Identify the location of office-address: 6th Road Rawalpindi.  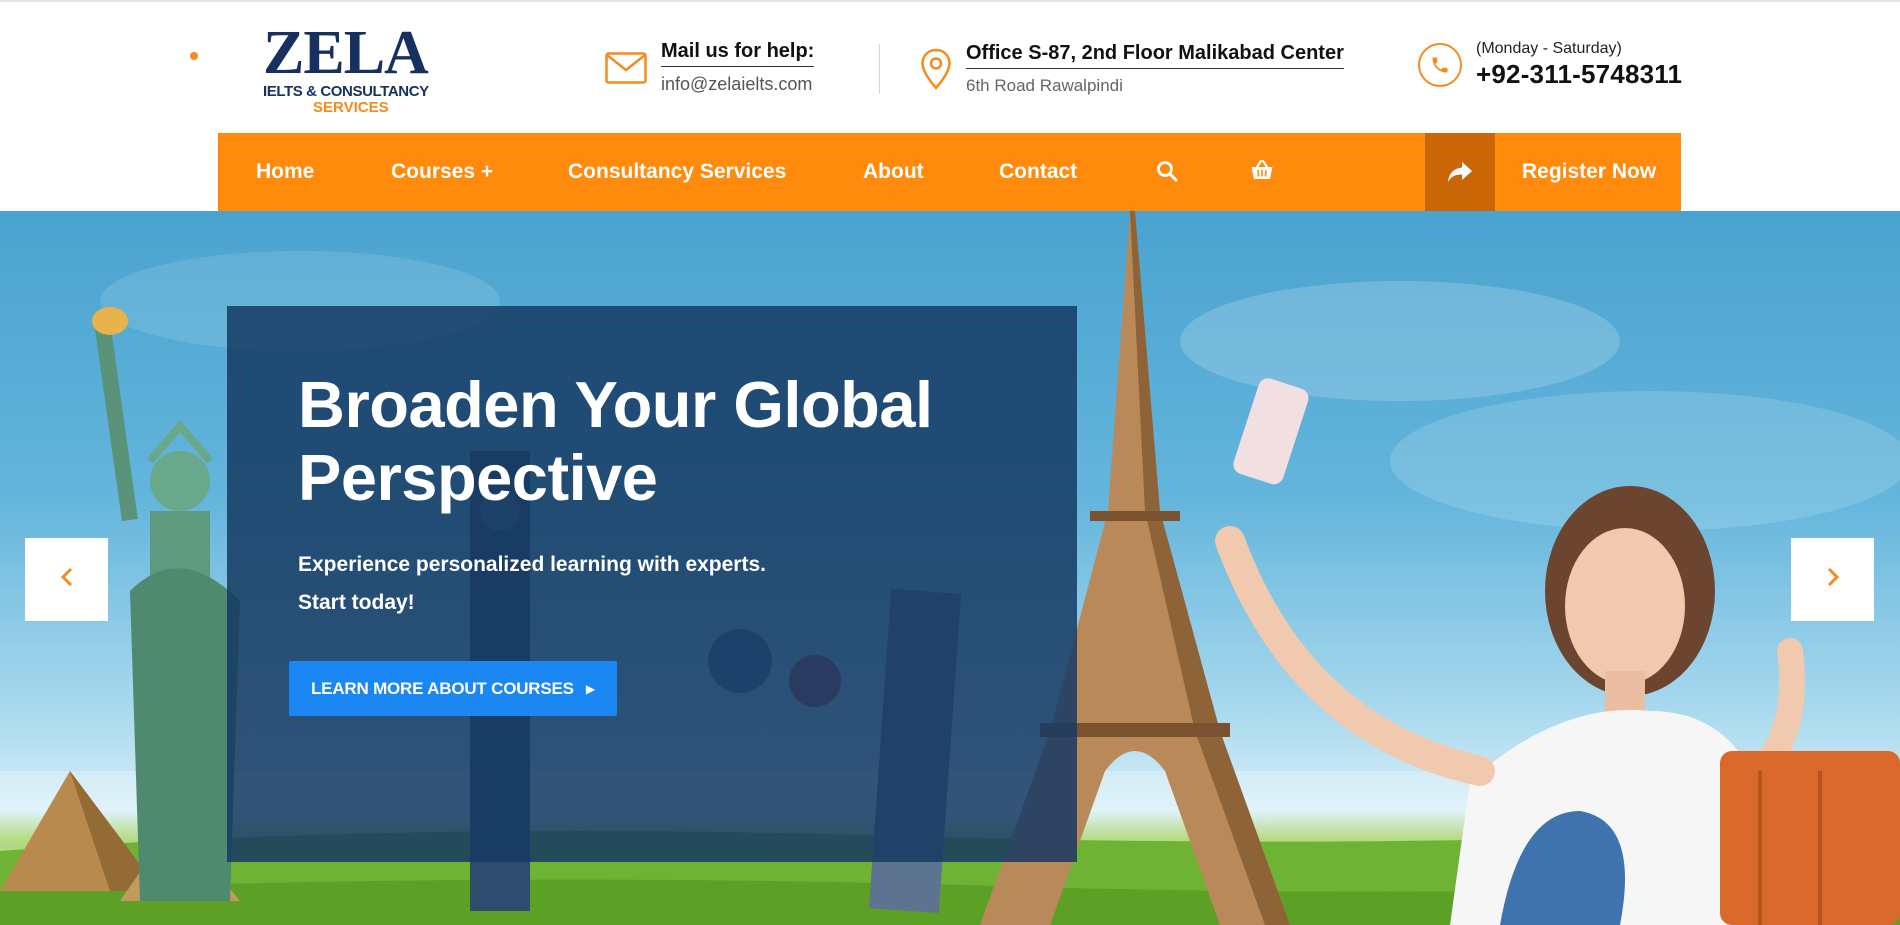
(1044, 85).